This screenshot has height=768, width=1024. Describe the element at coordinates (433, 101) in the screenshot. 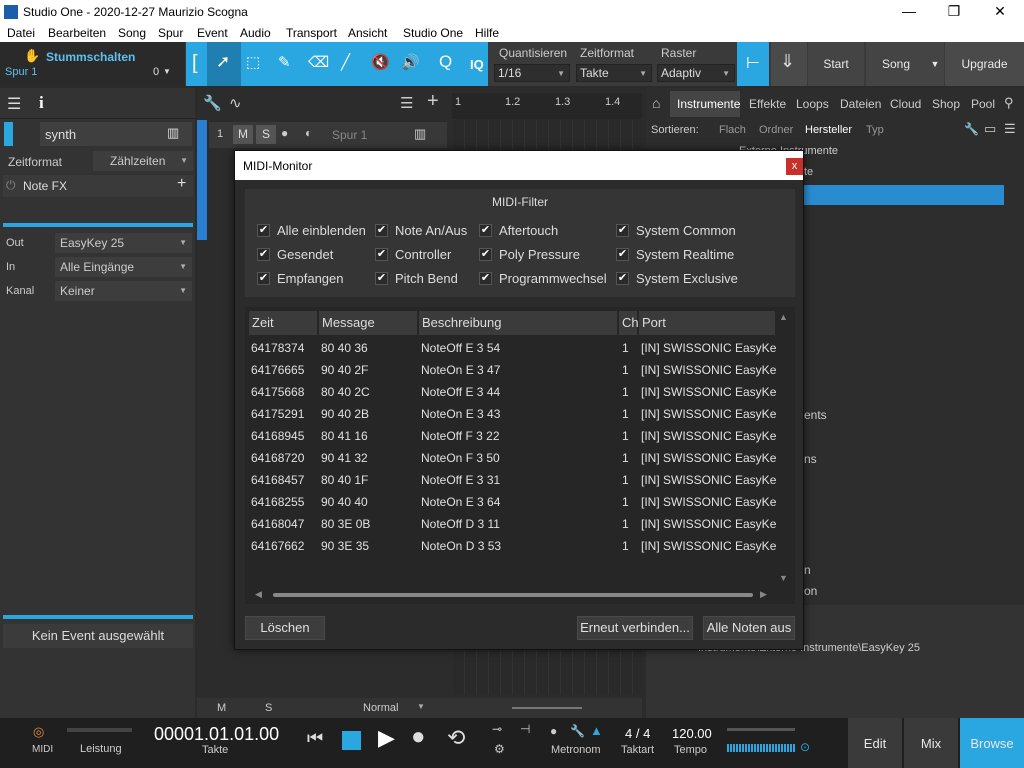

I see `add-track-icon: +` at that location.